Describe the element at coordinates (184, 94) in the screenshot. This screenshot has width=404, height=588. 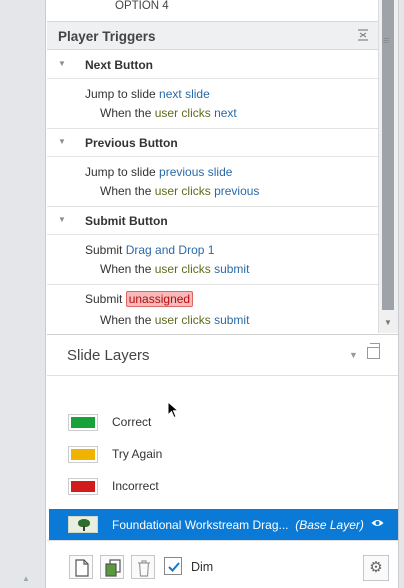
I see `trigger-target-link: next slide` at that location.